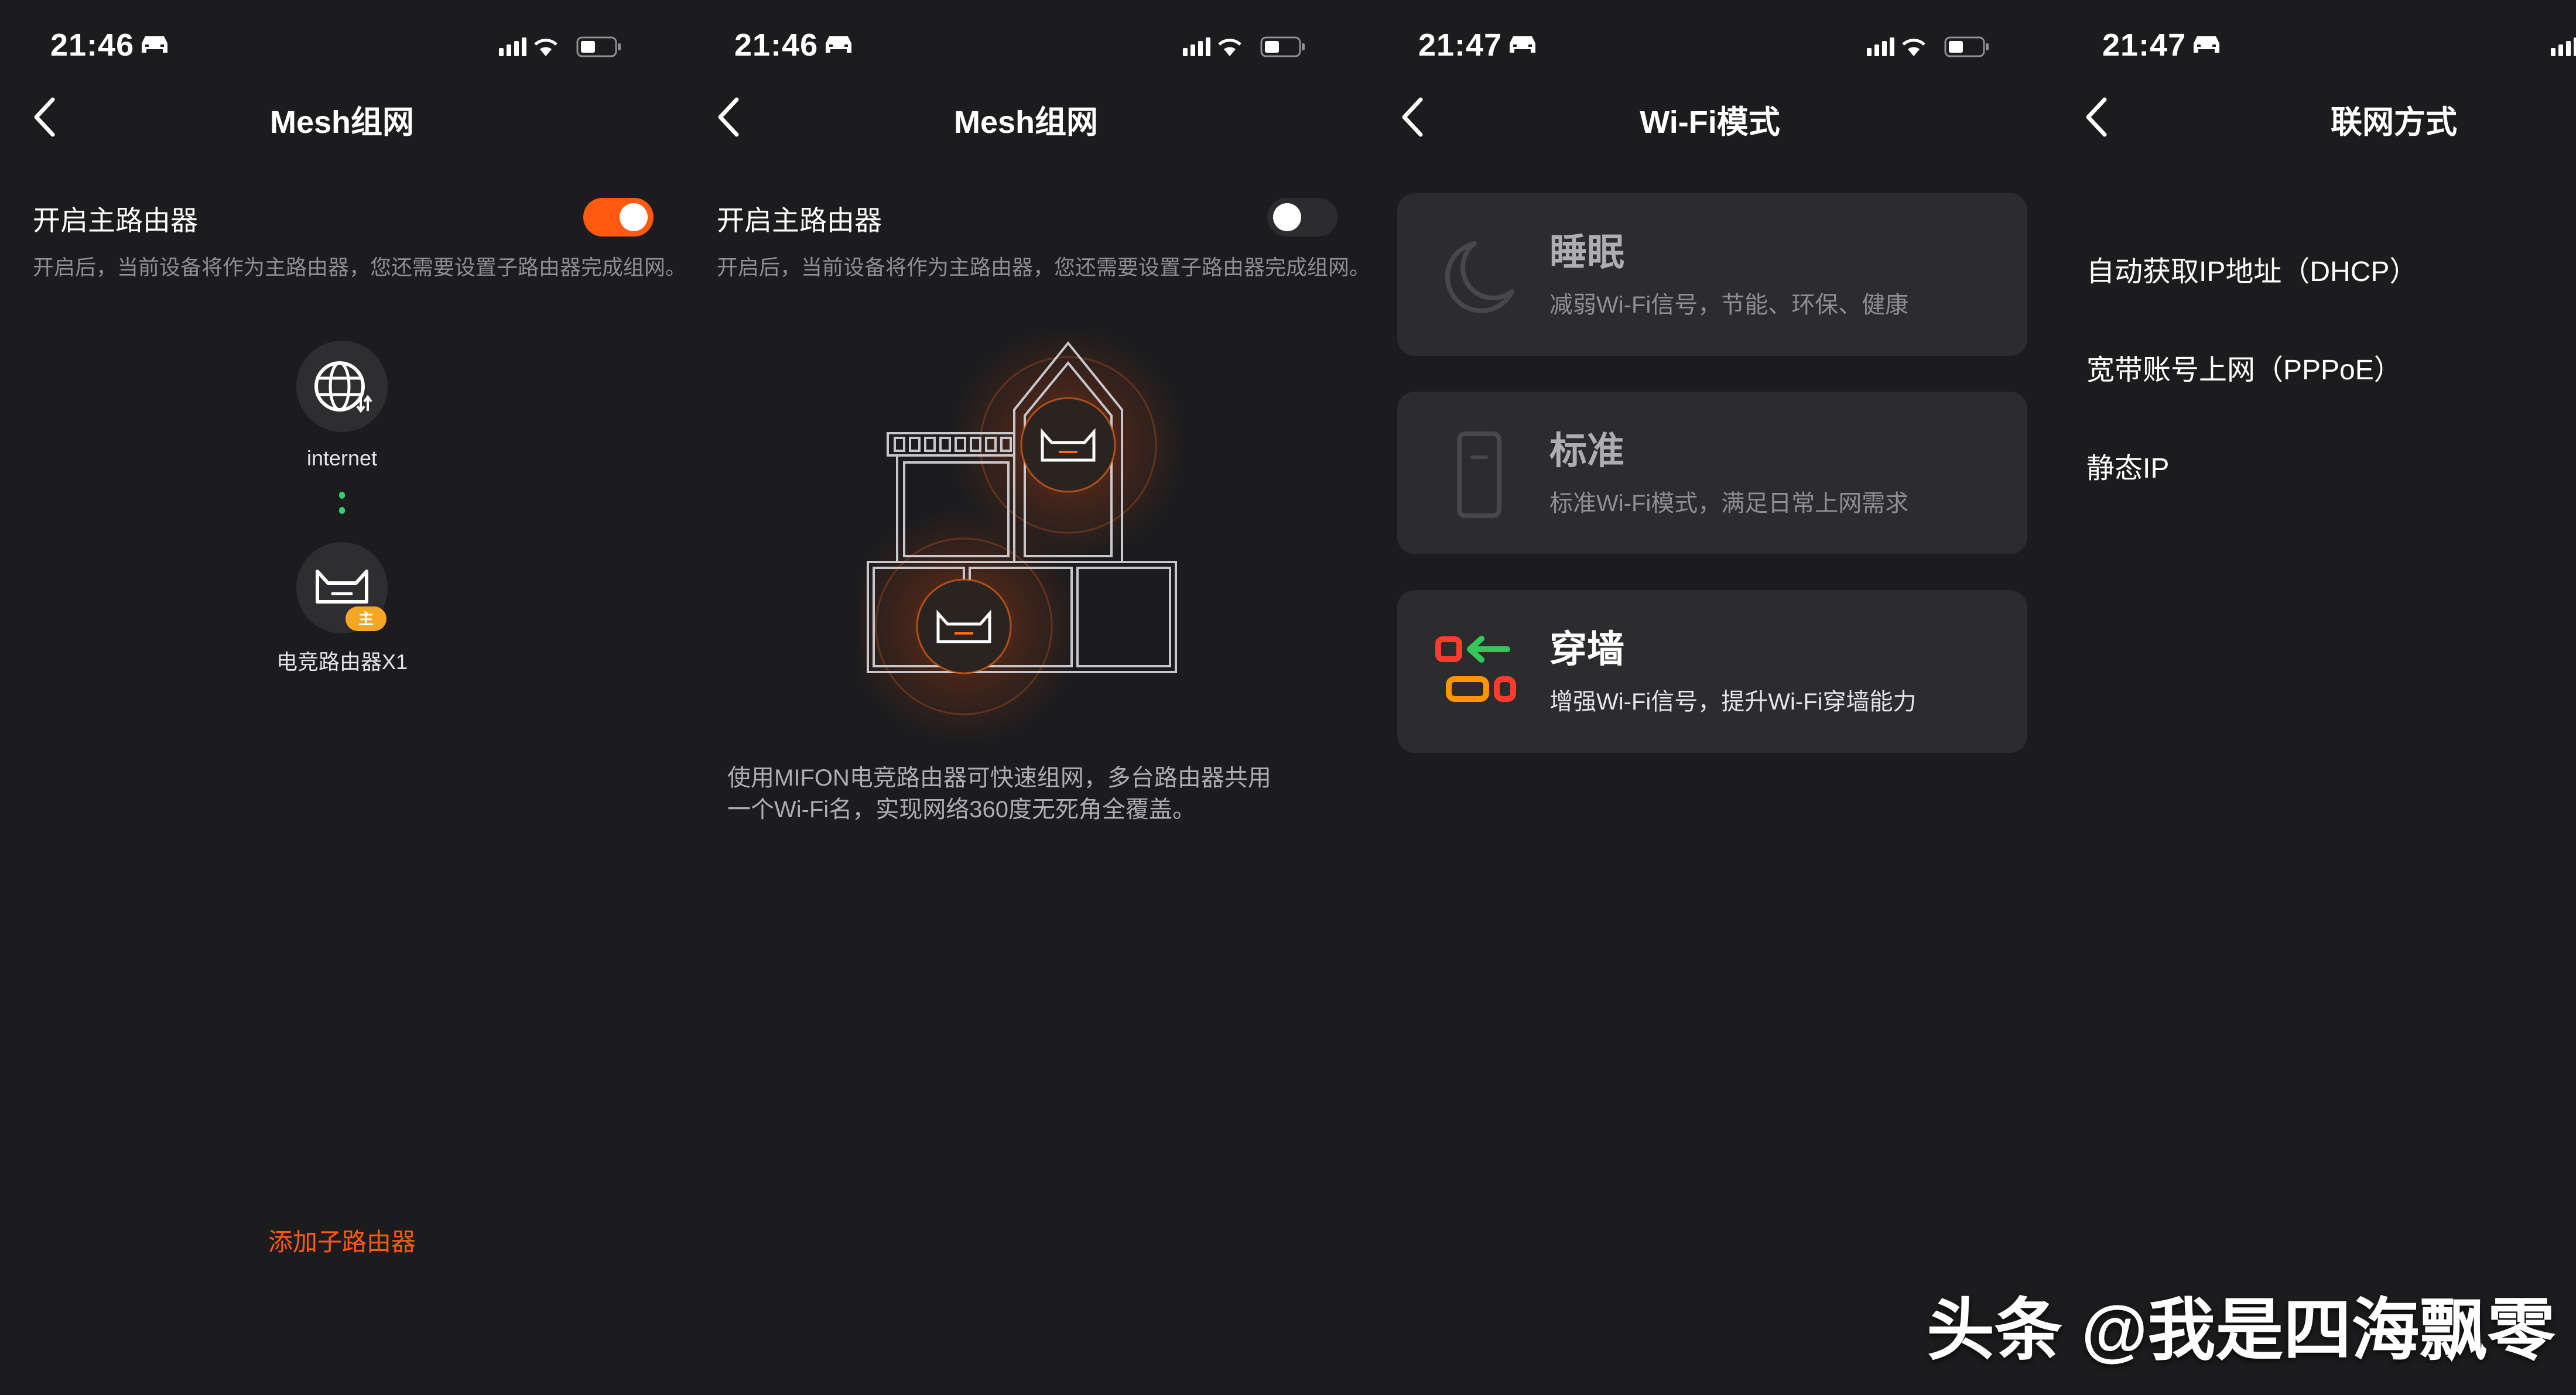  What do you see at coordinates (2563, 46) in the screenshot?
I see `signal-icon` at bounding box center [2563, 46].